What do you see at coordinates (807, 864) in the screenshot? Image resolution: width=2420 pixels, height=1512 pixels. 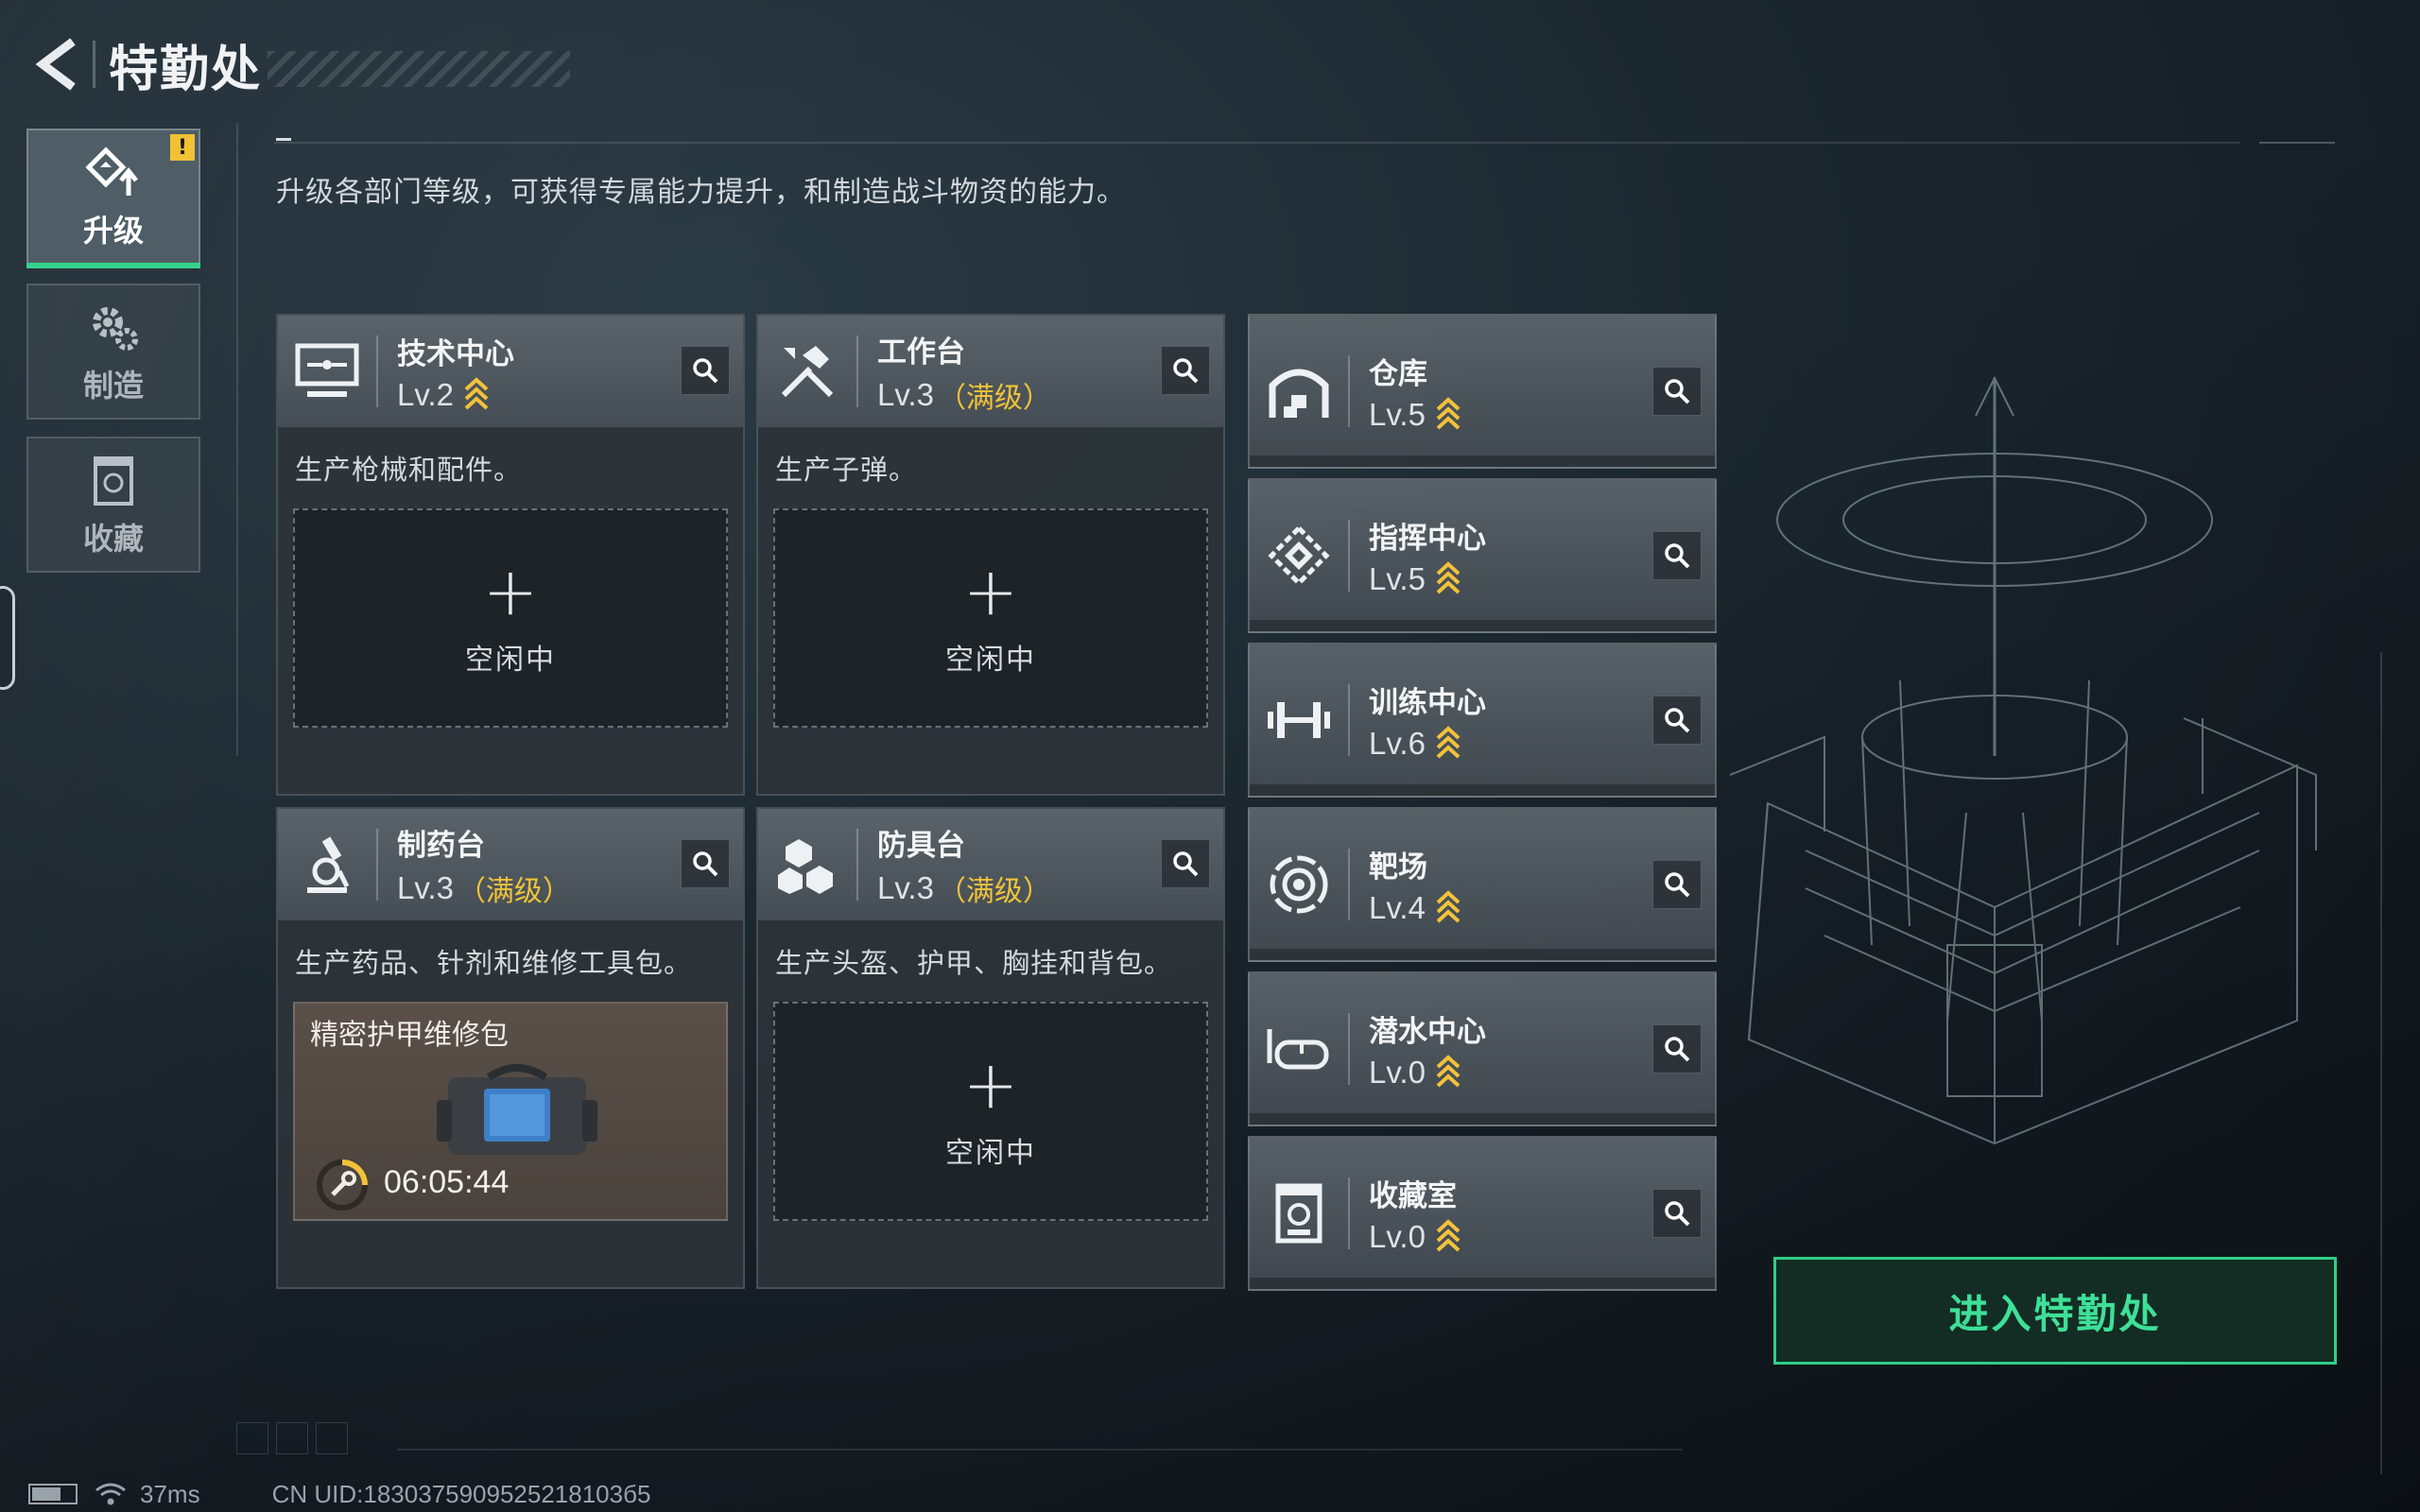 I see `armor-blocks-icon` at bounding box center [807, 864].